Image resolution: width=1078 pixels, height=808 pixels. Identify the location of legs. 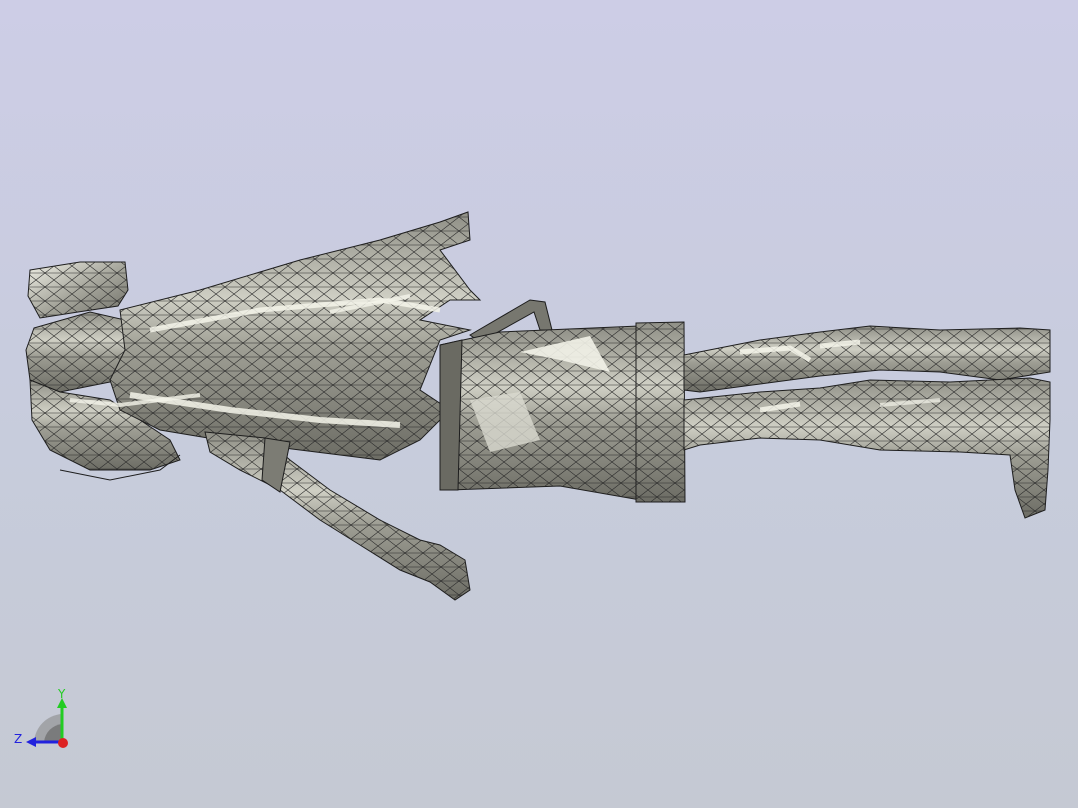
(867, 422).